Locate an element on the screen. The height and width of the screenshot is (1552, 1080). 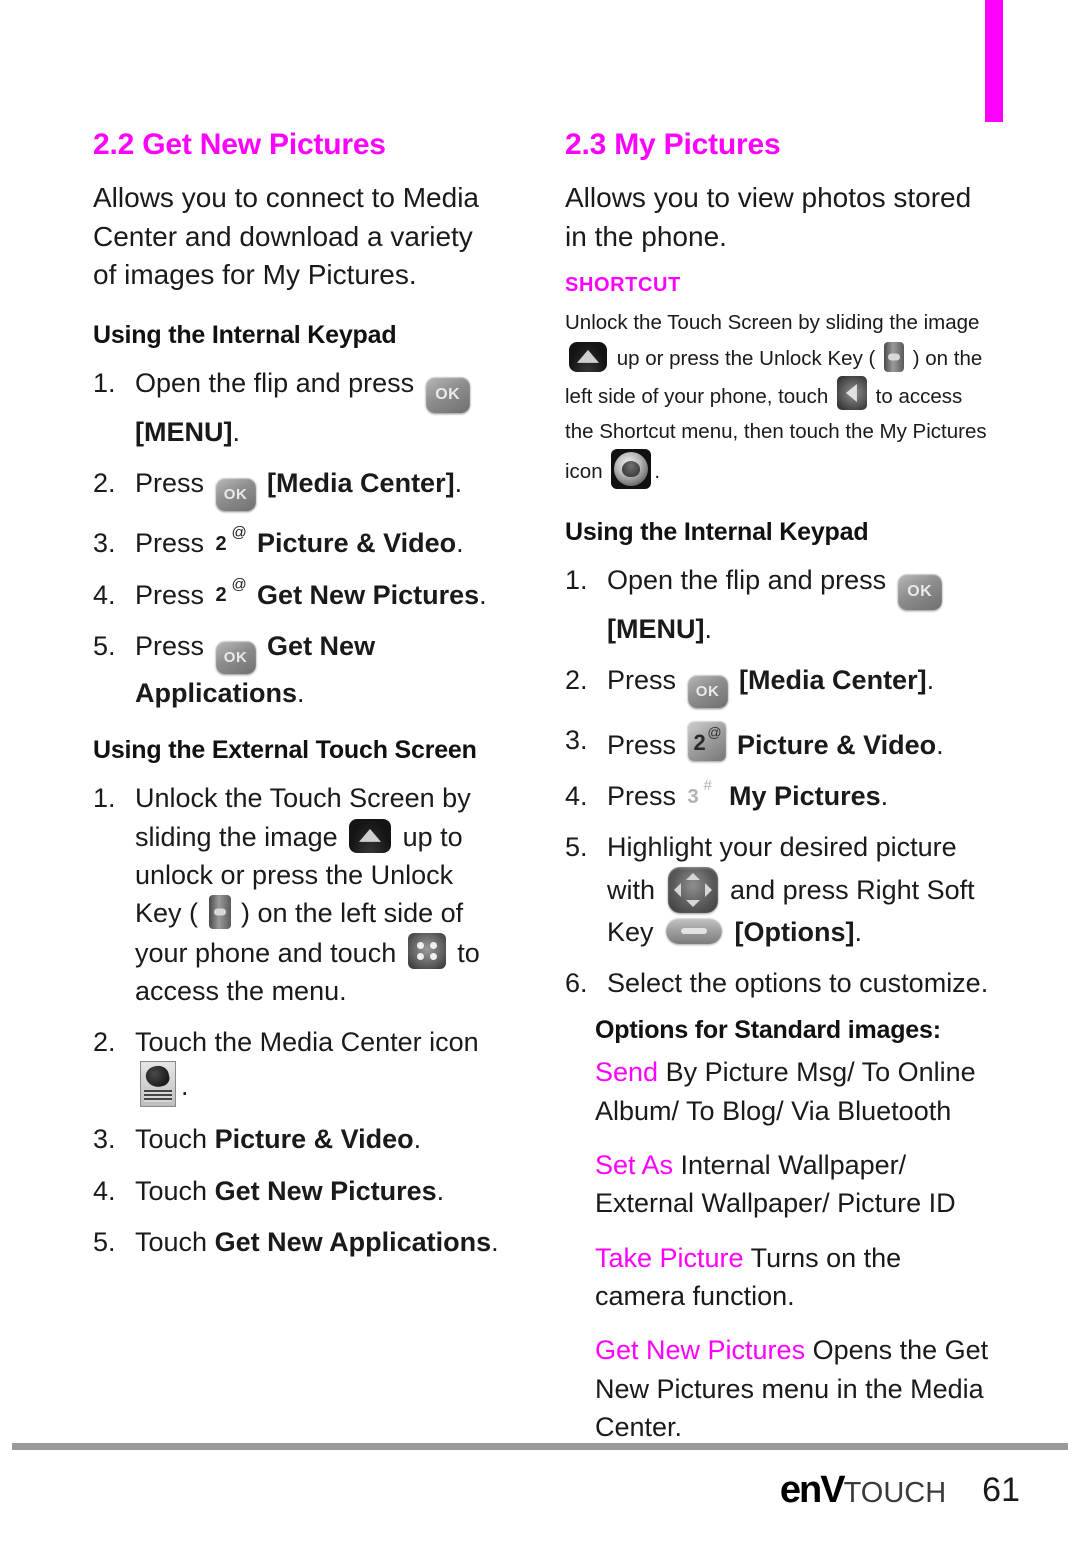
step-item: 4. Touch Get New Pictures. is located at coordinates (297, 1191).